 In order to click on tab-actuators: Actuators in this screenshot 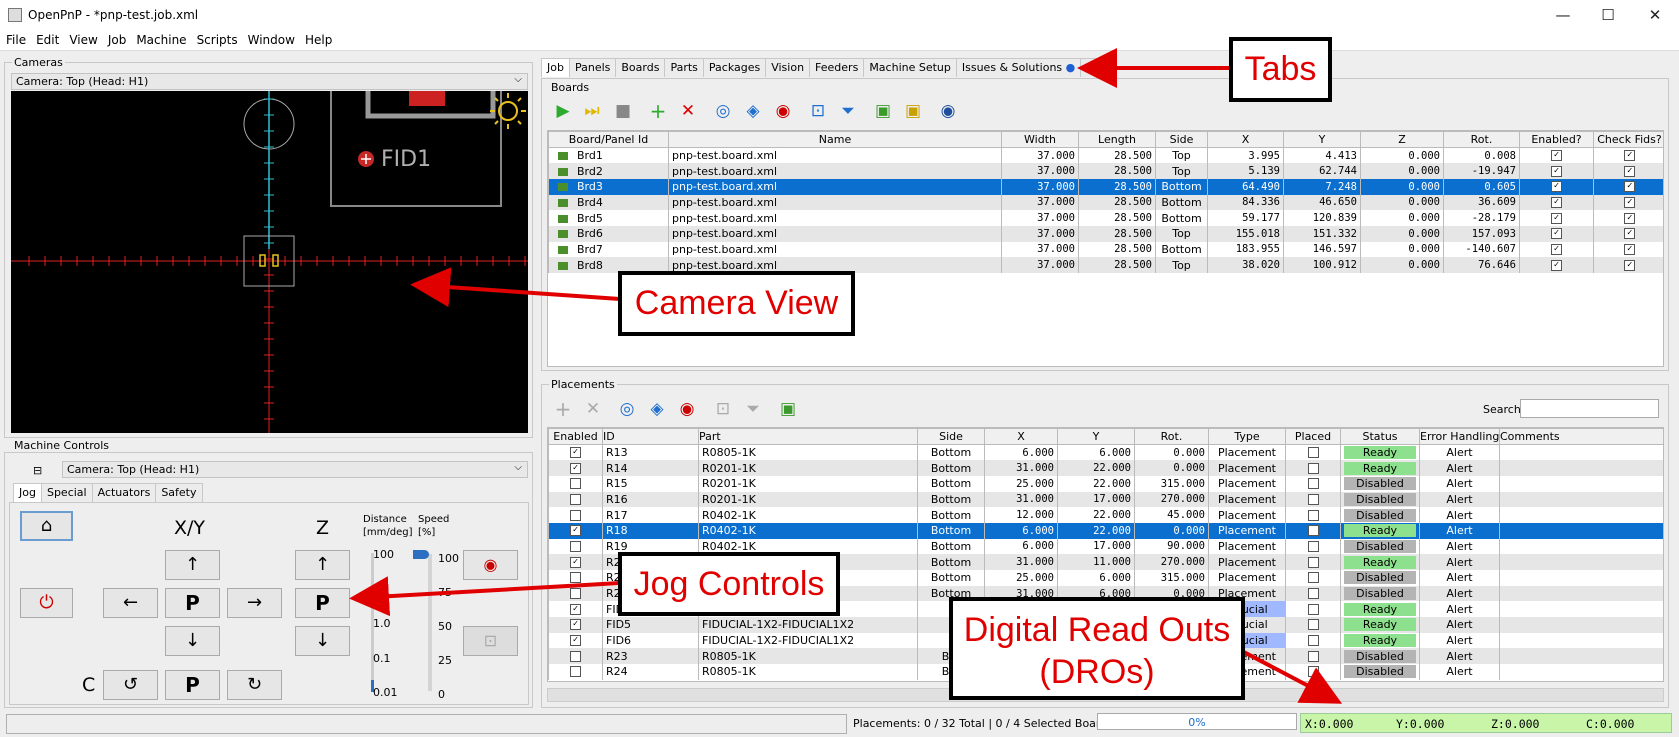, I will do `click(124, 492)`.